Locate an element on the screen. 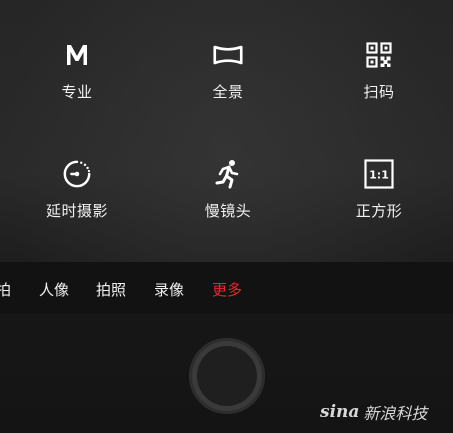 The image size is (453, 433). tab-photo-partial: 拍 is located at coordinates (5, 289).